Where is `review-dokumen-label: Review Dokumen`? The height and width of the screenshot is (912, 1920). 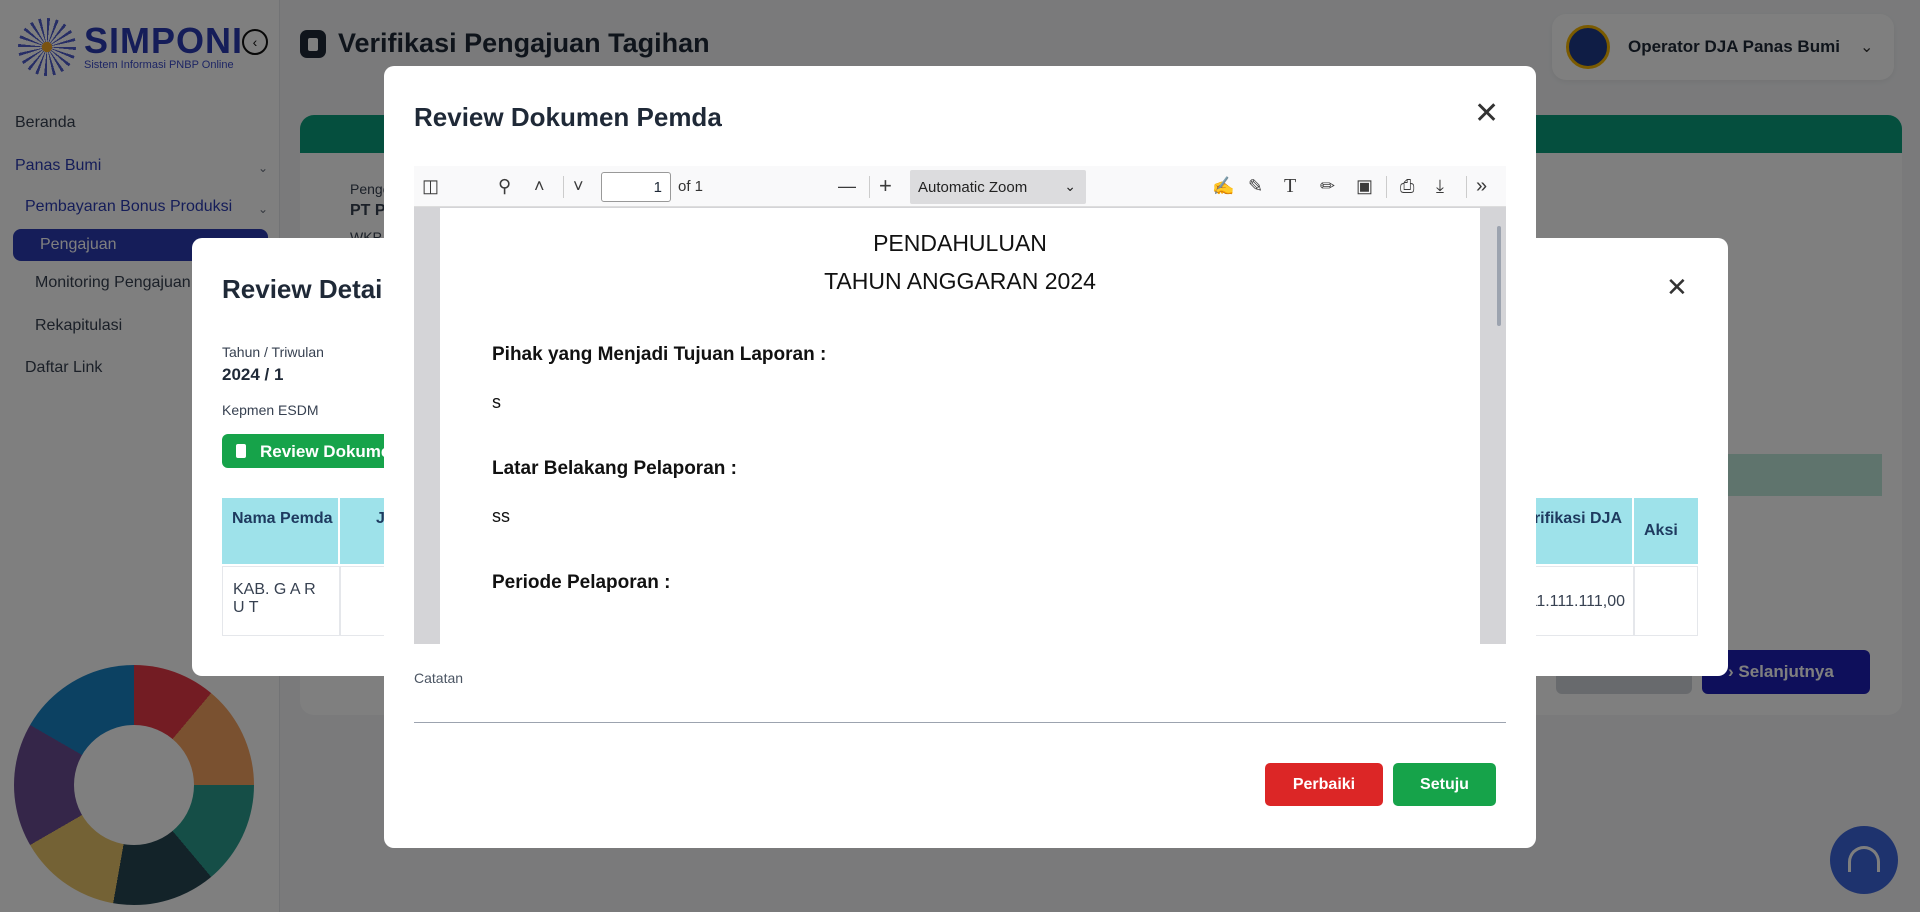
review-dokumen-label: Review Dokumen is located at coordinates (326, 451).